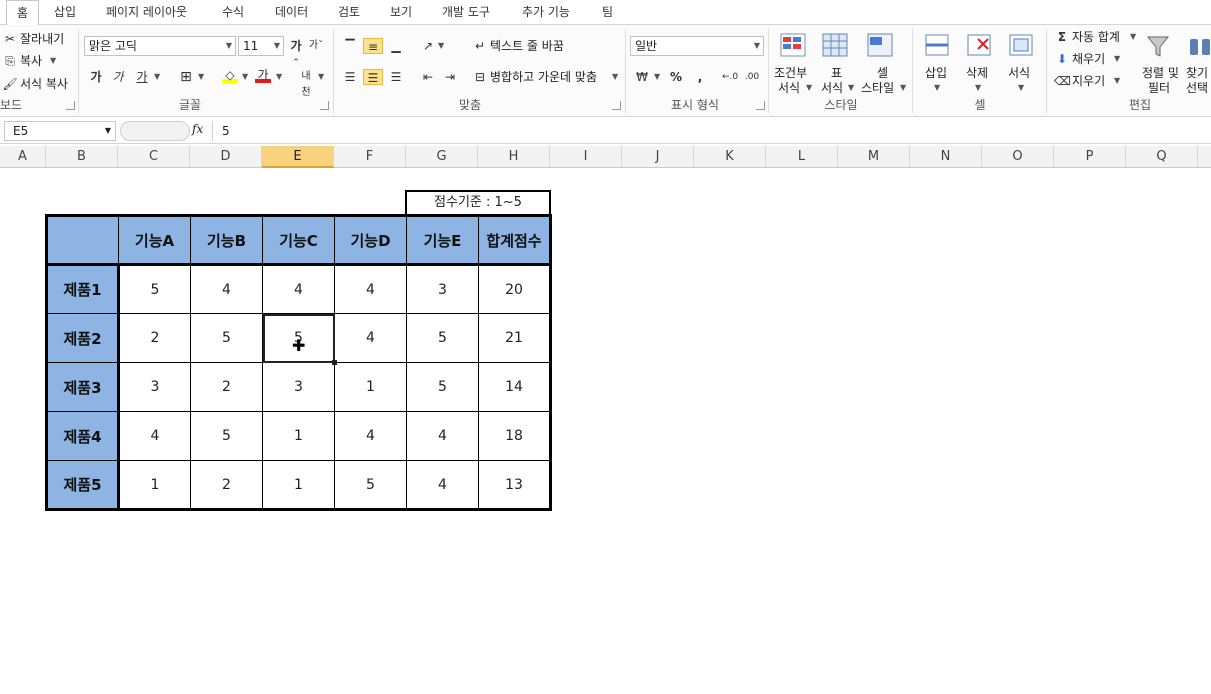 The width and height of the screenshot is (1211, 694). What do you see at coordinates (31, 61) in the screenshot?
I see `copy-button: 복사` at bounding box center [31, 61].